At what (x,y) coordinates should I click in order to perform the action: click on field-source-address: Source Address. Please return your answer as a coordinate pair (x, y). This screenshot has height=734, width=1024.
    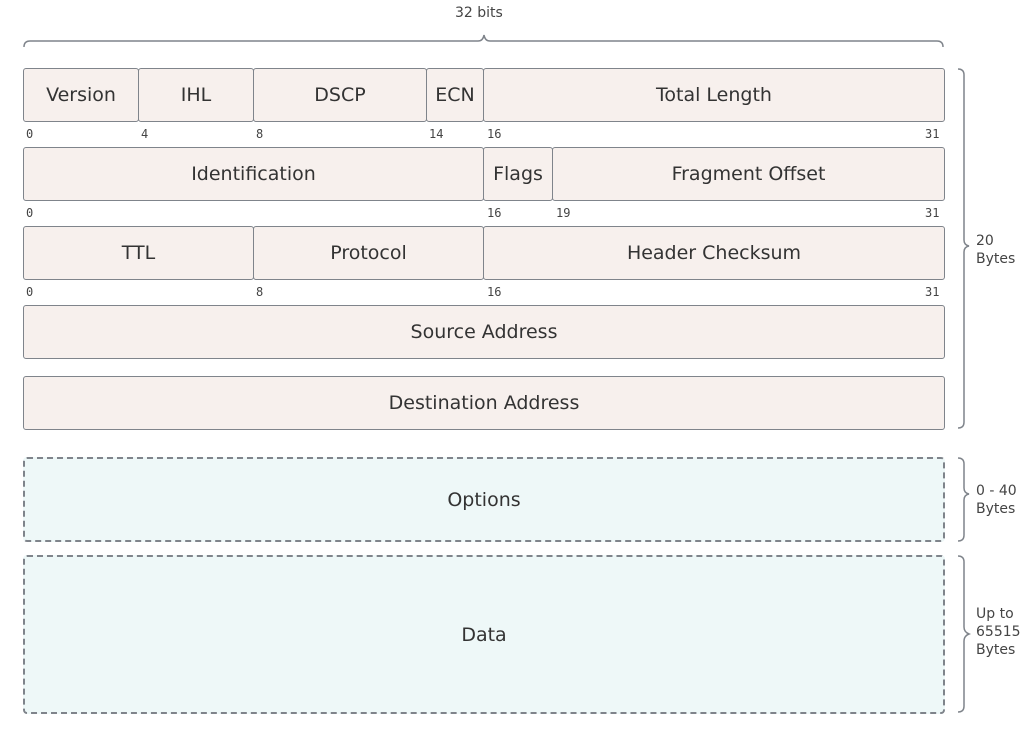
    Looking at the image, I should click on (484, 332).